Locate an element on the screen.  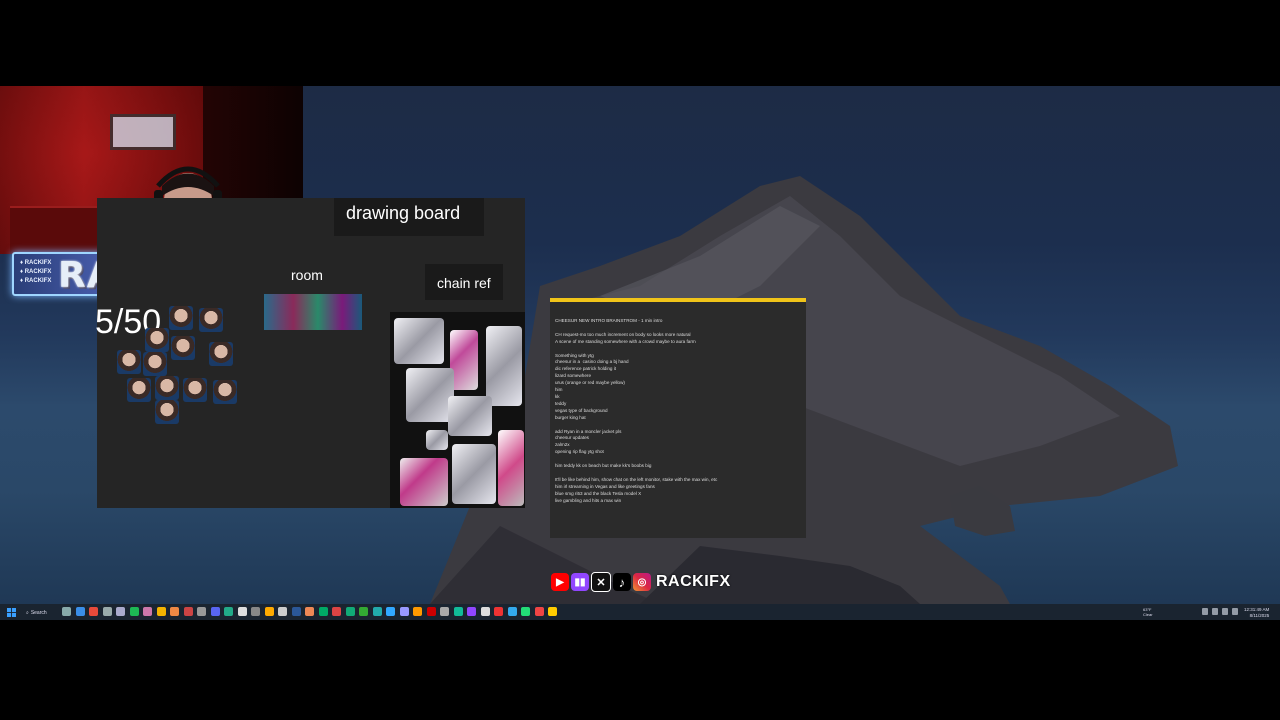
clock-date: 8/11/2025 is located at coordinates (1259, 615).